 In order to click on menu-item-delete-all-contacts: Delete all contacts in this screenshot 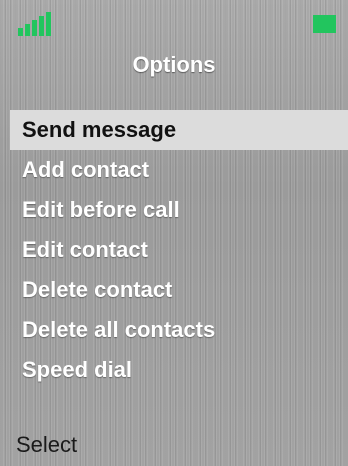, I will do `click(179, 330)`.